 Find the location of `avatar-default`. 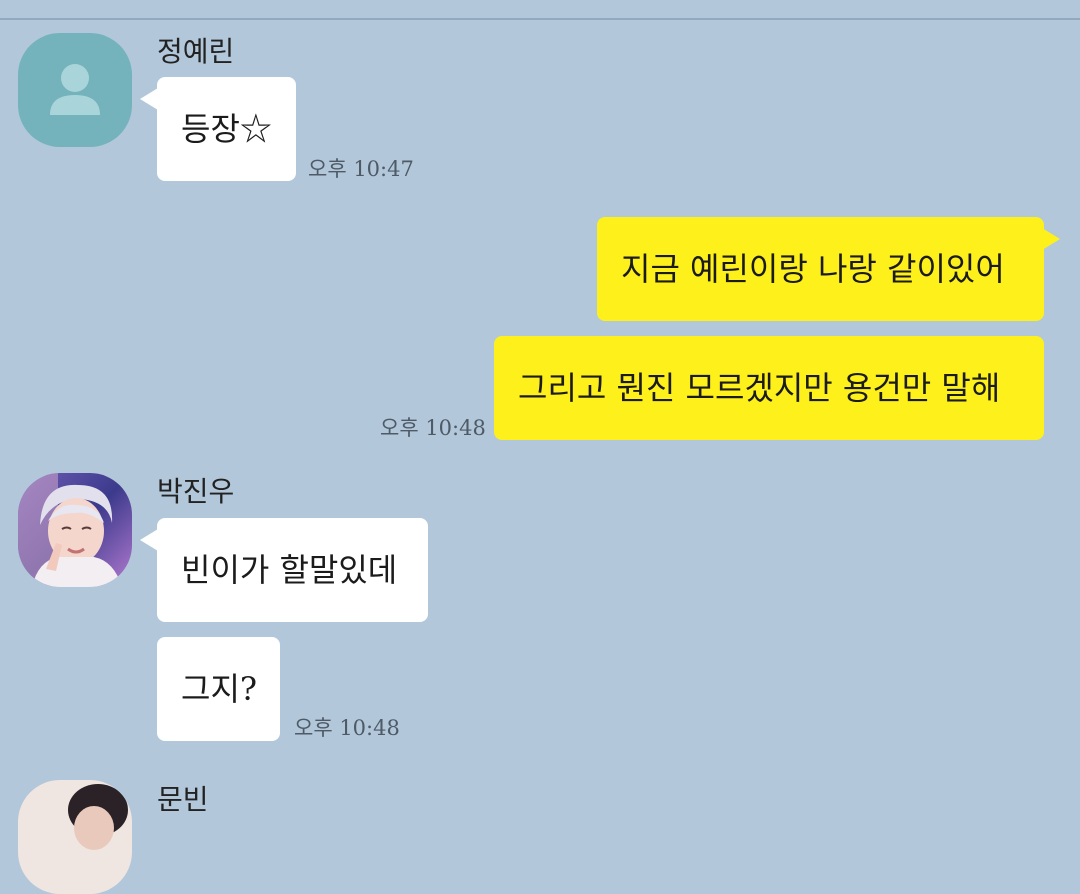

avatar-default is located at coordinates (75, 90).